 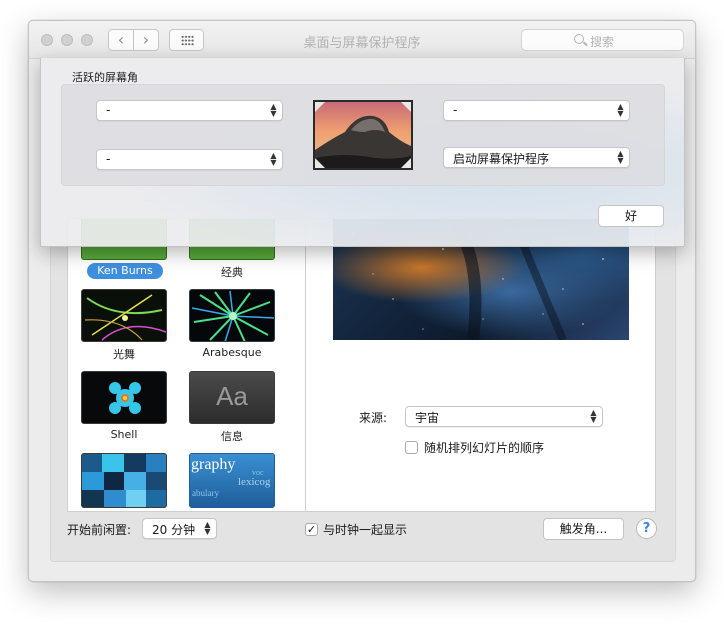 I want to click on shell-art, so click(x=125, y=398).